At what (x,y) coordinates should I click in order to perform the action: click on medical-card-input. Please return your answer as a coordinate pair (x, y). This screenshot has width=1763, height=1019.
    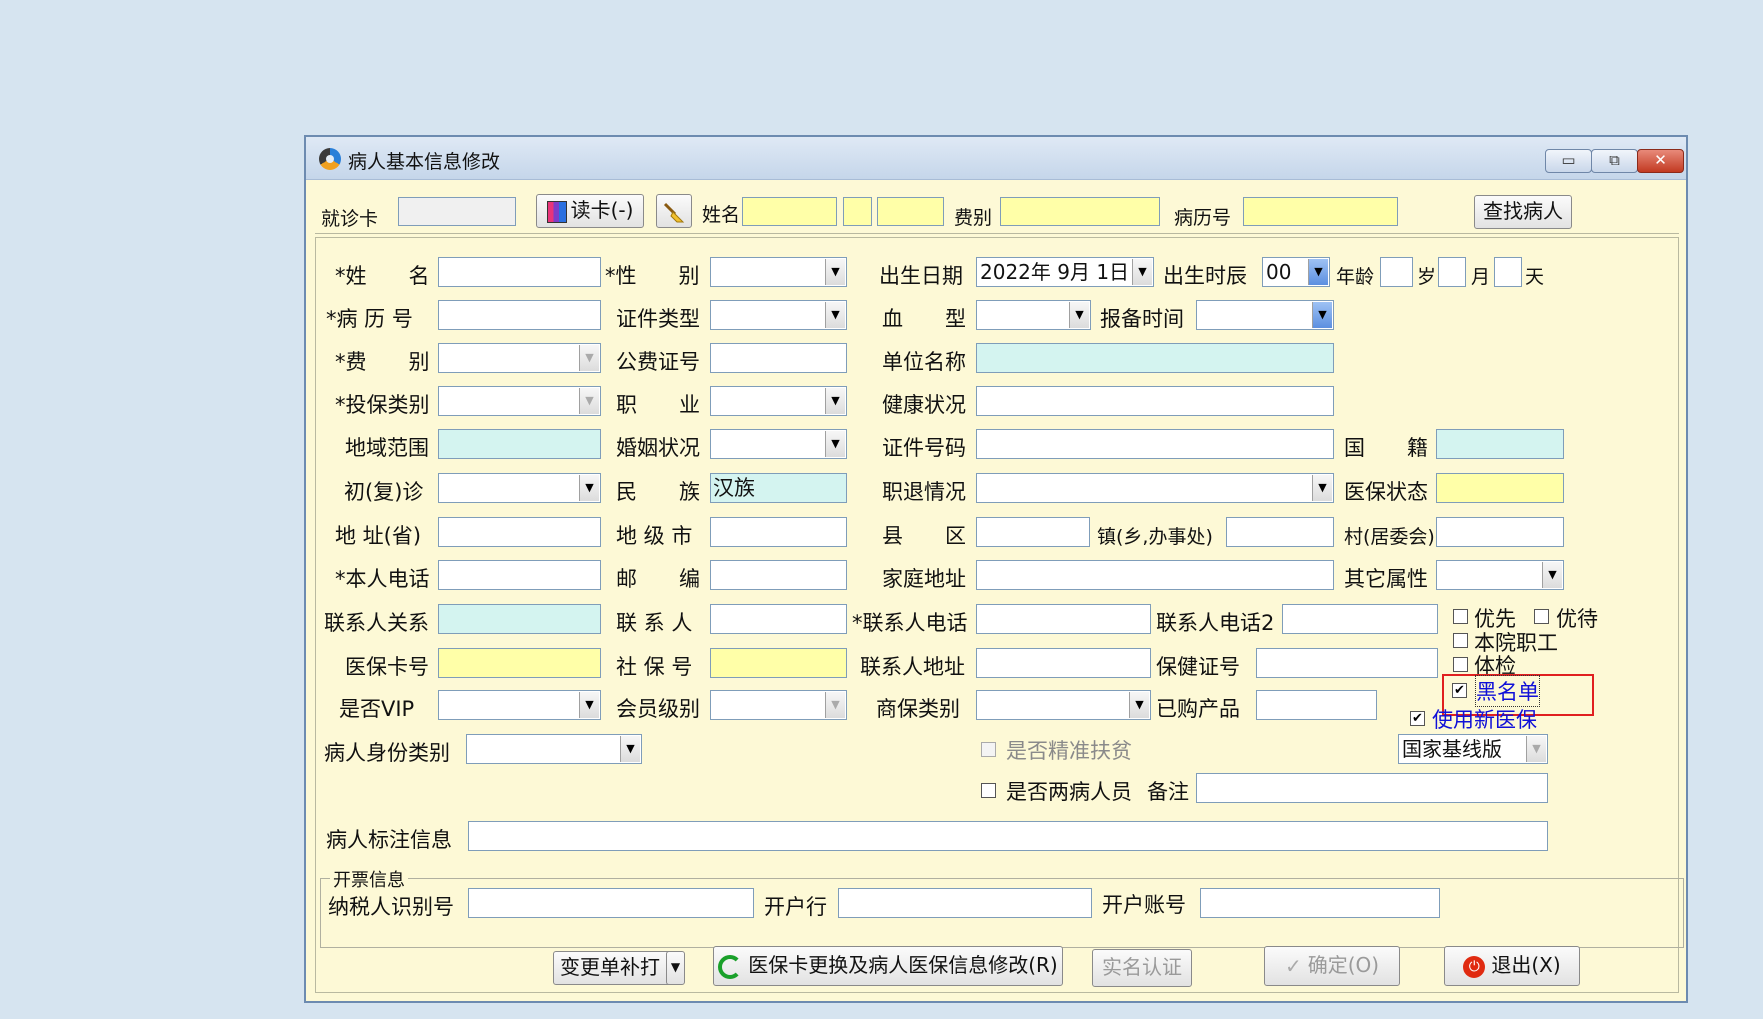
    Looking at the image, I should click on (519, 663).